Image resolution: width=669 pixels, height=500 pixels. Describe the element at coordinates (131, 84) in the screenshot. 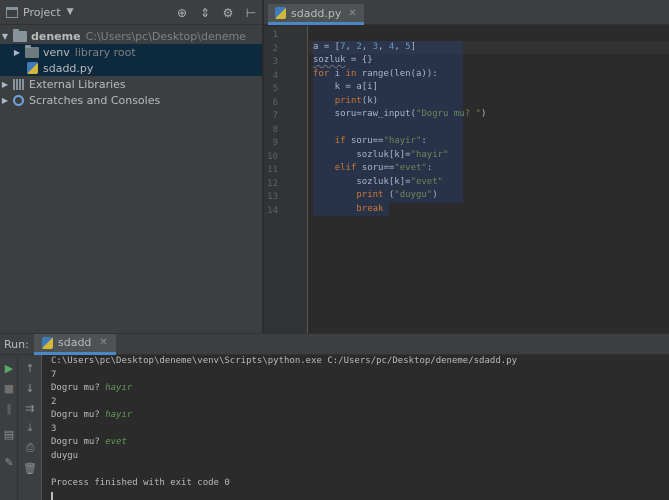

I see `tree-item-external-libraries: ▶ External Libraries` at that location.